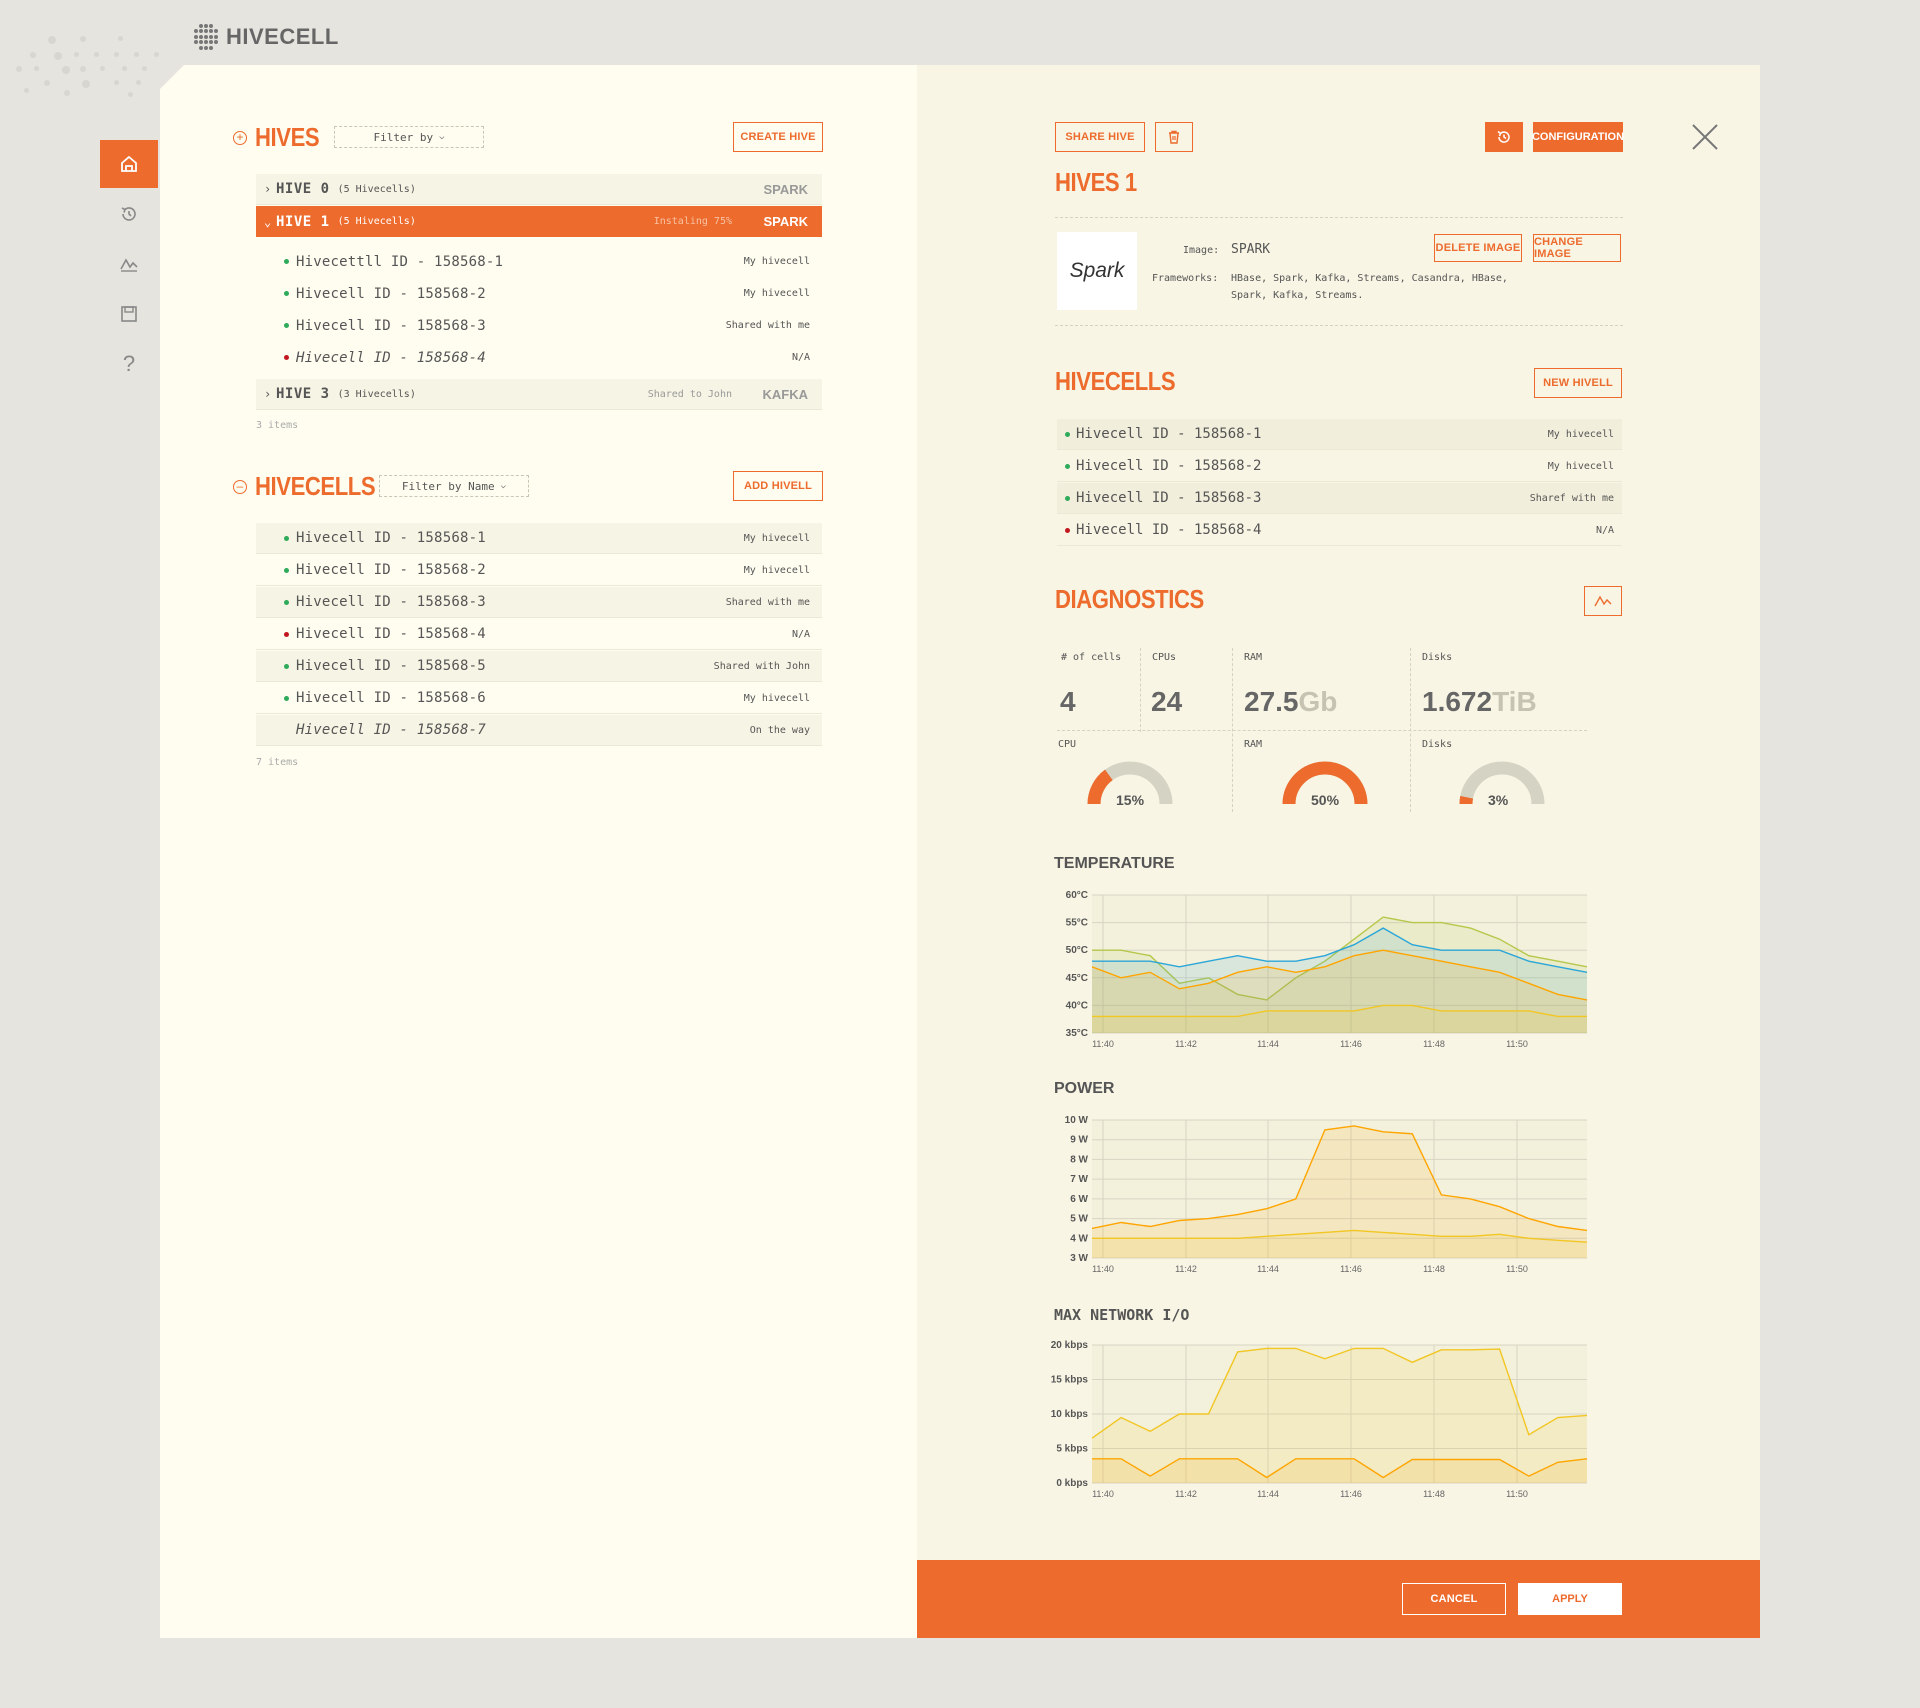  Describe the element at coordinates (129, 214) in the screenshot. I see `nav-history` at that location.